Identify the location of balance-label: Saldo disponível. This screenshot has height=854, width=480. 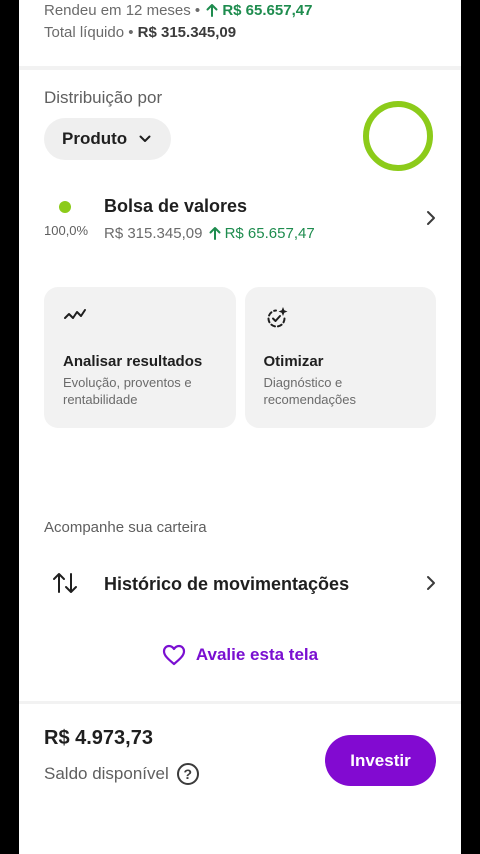
(106, 773).